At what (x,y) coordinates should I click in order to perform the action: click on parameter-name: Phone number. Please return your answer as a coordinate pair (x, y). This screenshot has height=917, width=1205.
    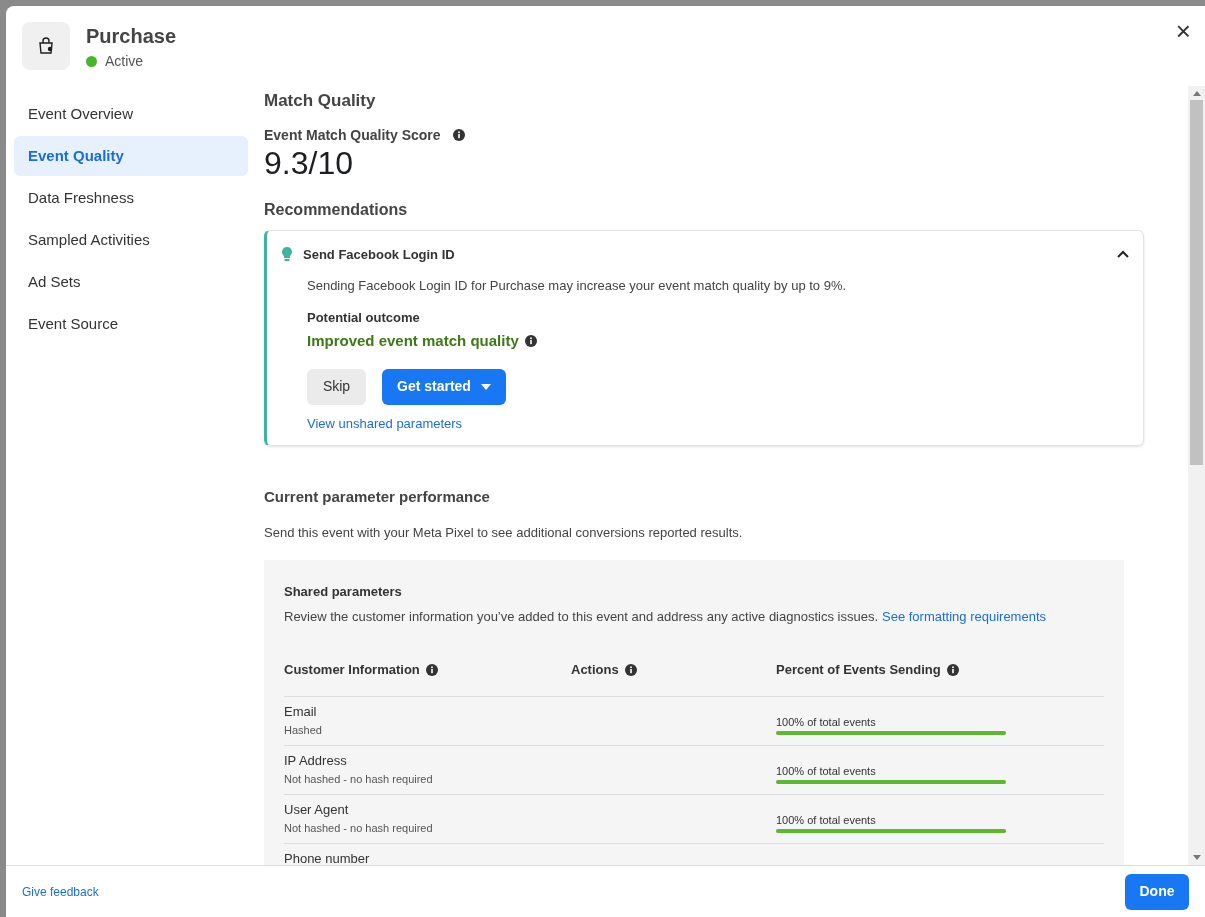
    Looking at the image, I should click on (327, 857).